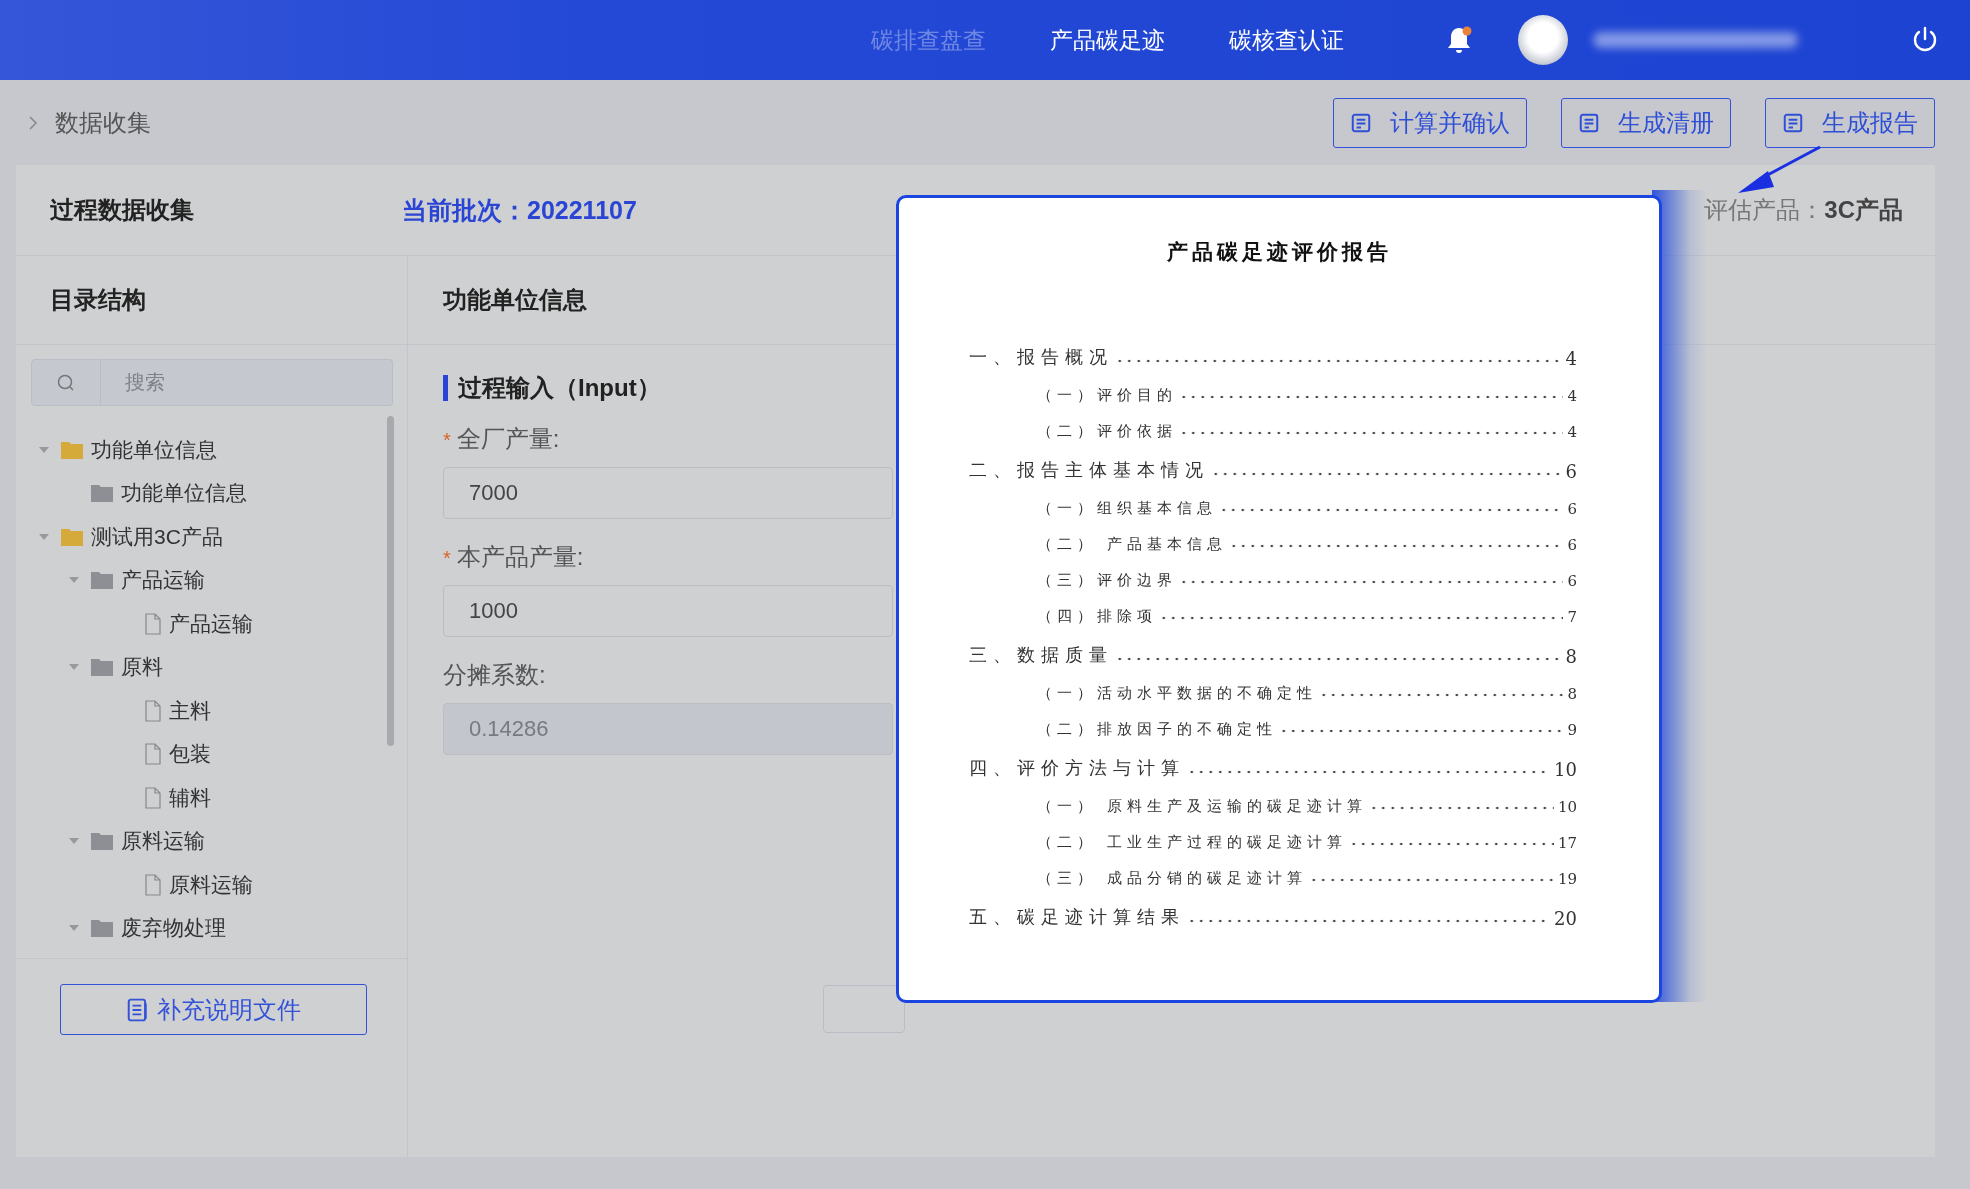 This screenshot has width=1970, height=1189. Describe the element at coordinates (1177, 693) in the screenshot. I see `toc-entry: （一）活动水平数据的不确定性` at that location.